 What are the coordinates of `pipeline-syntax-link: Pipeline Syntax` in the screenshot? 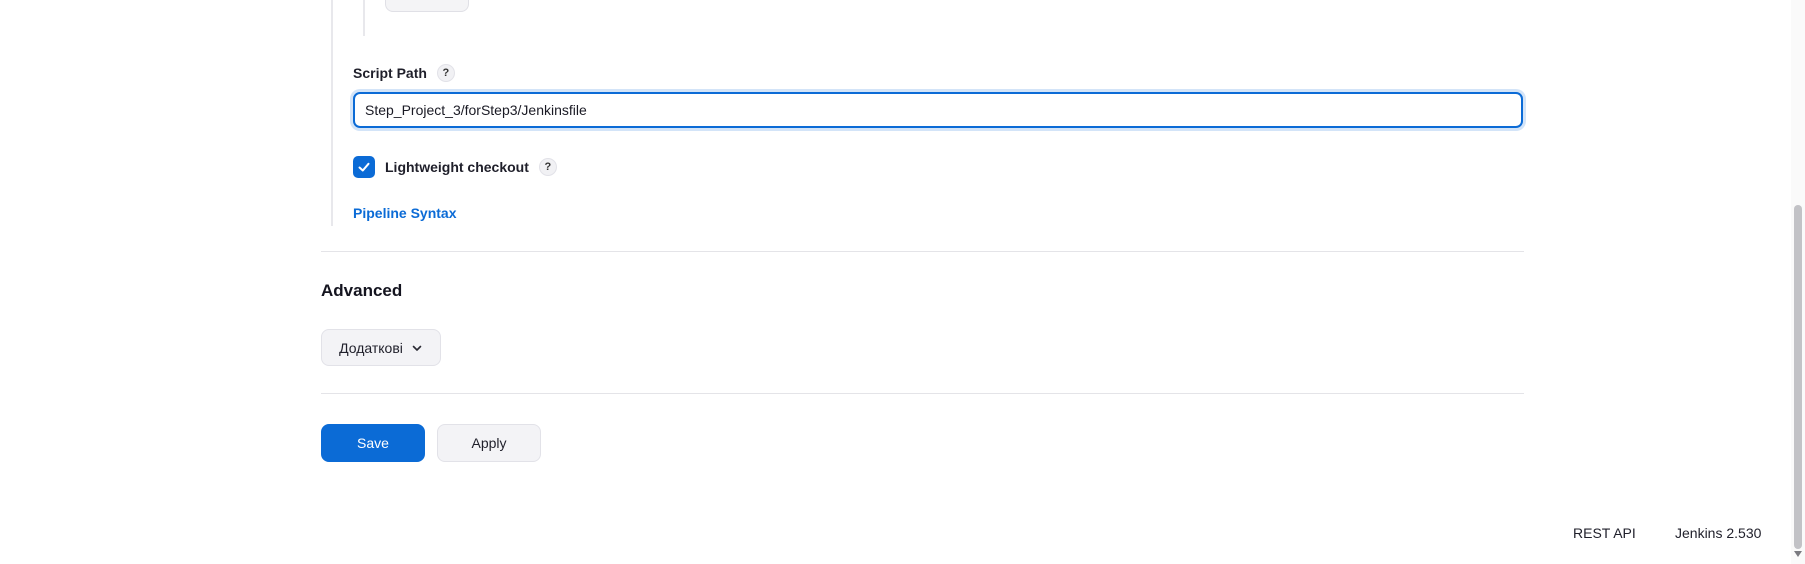 It's located at (404, 213).